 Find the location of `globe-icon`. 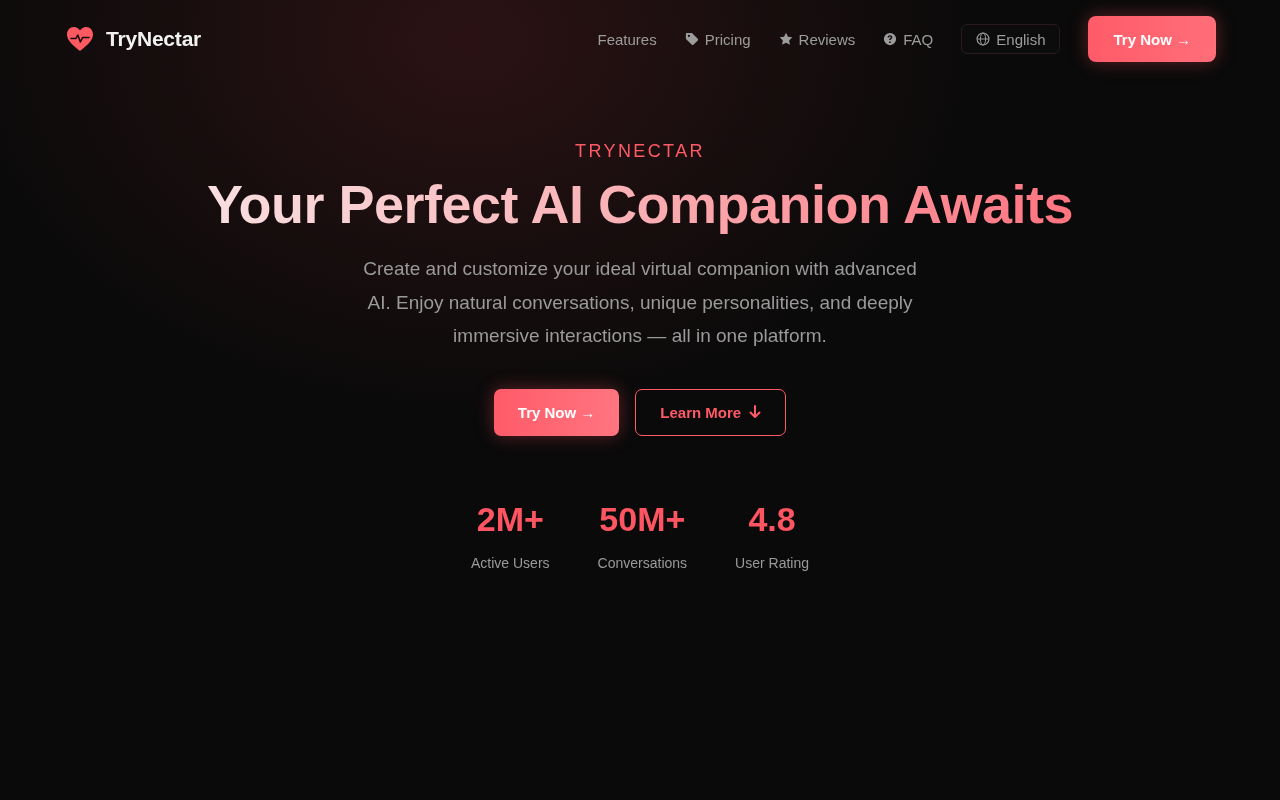

globe-icon is located at coordinates (983, 39).